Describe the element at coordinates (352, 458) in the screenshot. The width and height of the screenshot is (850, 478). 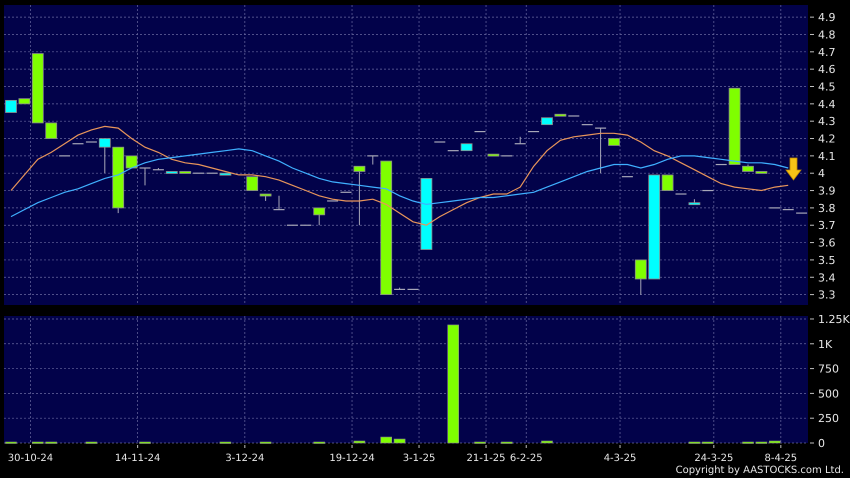
I see `axis-label: 19-12-24` at that location.